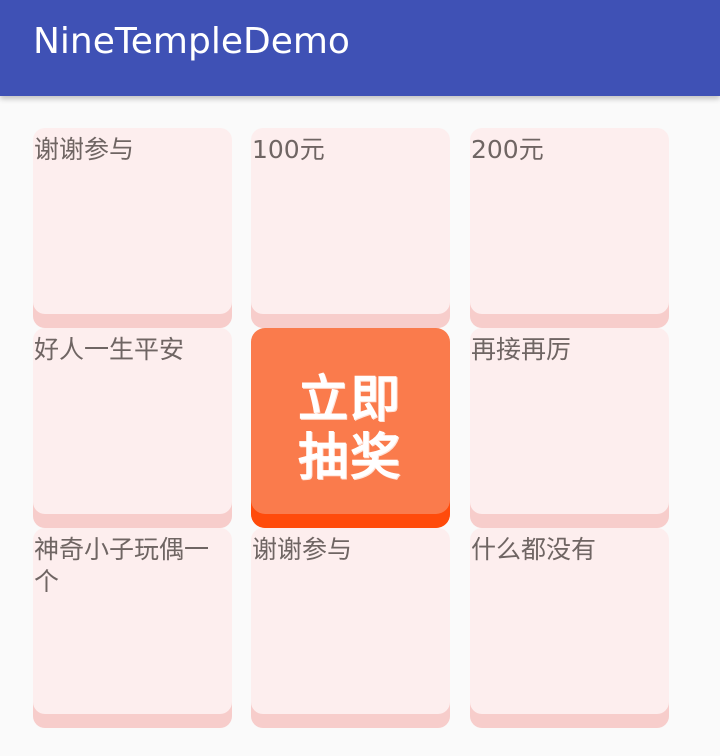 This screenshot has width=720, height=756. Describe the element at coordinates (132, 428) in the screenshot. I see `prize-cell-4: 好人一生平安` at that location.